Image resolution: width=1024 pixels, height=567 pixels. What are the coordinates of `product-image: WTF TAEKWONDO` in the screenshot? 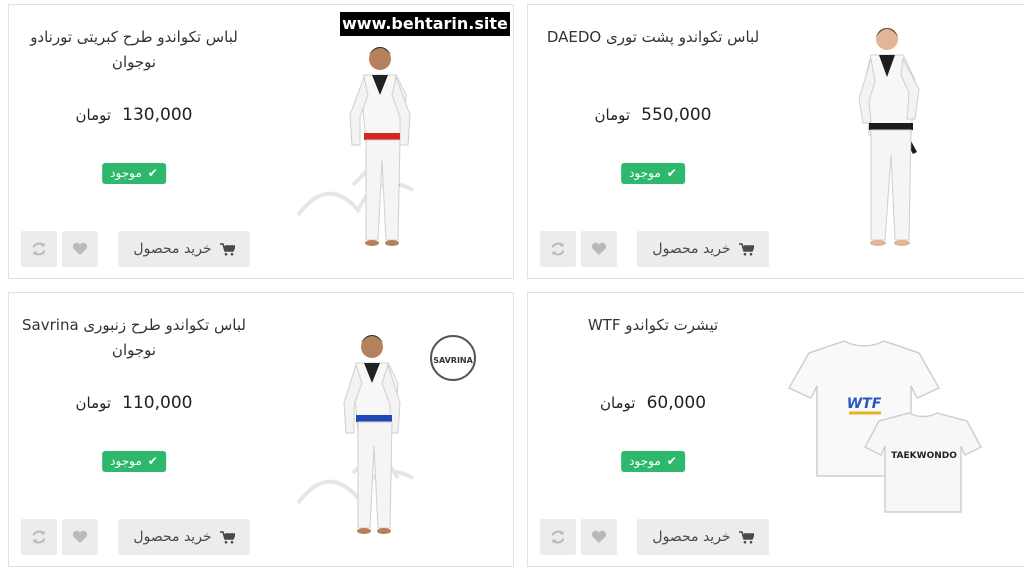 It's located at (891, 430).